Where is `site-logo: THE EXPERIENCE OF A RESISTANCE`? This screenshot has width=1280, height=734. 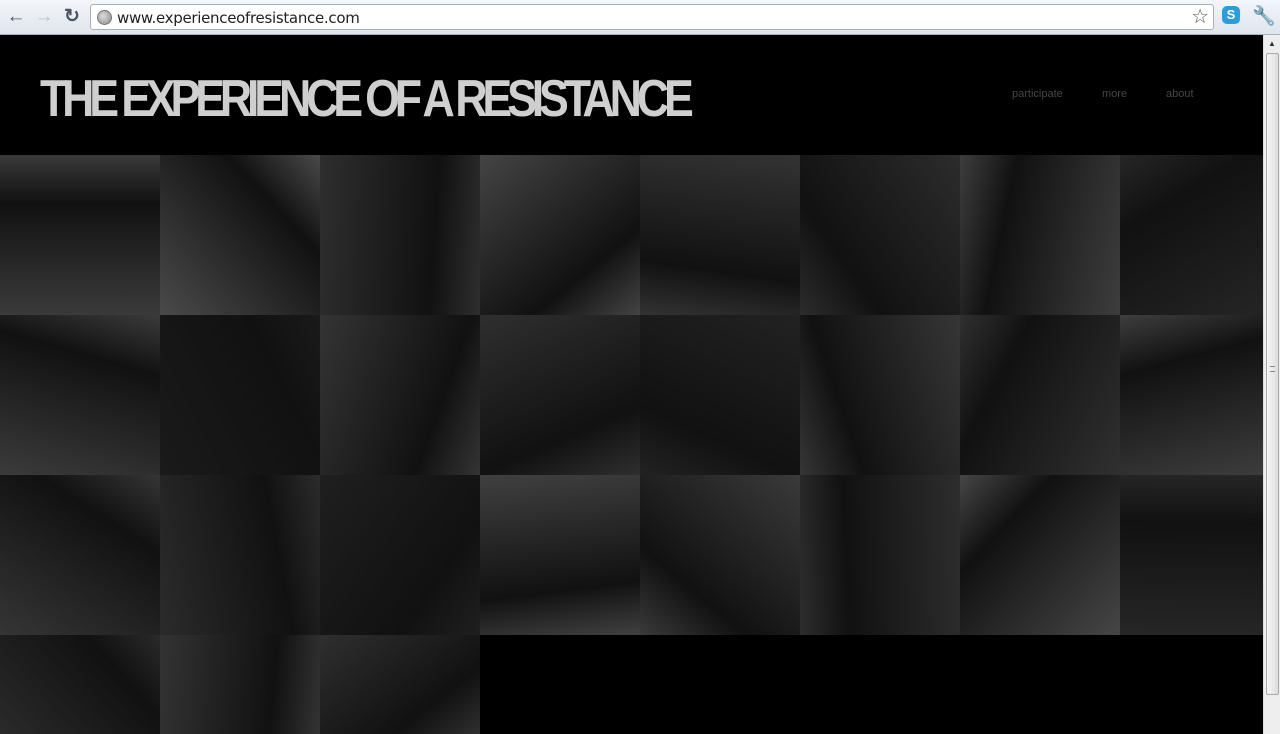 site-logo: THE EXPERIENCE OF A RESISTANCE is located at coordinates (367, 99).